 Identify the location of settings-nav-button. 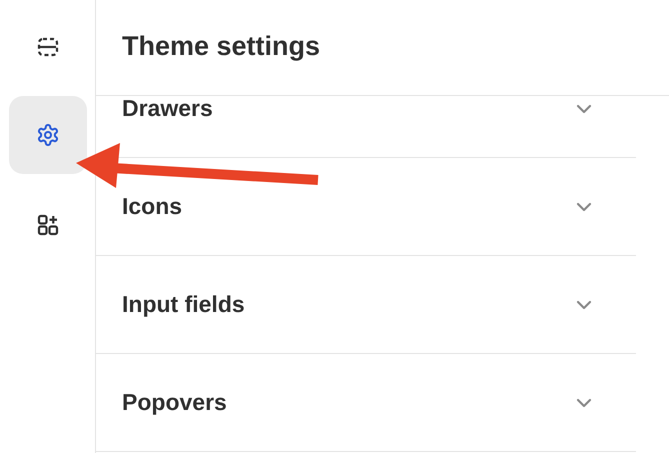
(47, 135).